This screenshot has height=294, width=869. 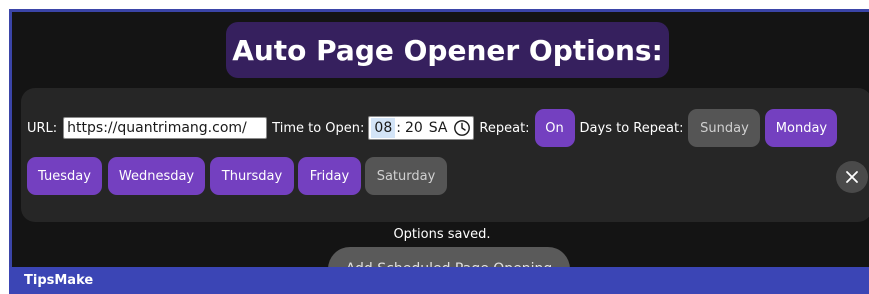 What do you see at coordinates (414, 128) in the screenshot?
I see `time-minute-field: 20` at bounding box center [414, 128].